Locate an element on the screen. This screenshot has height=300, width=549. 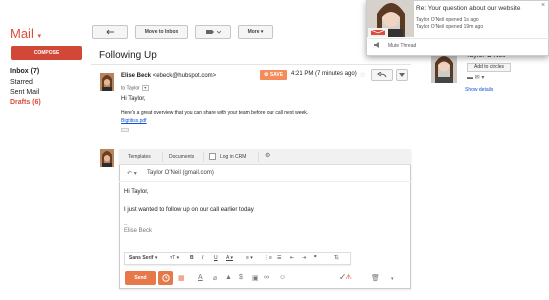
signature: Elise Beck is located at coordinates (138, 231).